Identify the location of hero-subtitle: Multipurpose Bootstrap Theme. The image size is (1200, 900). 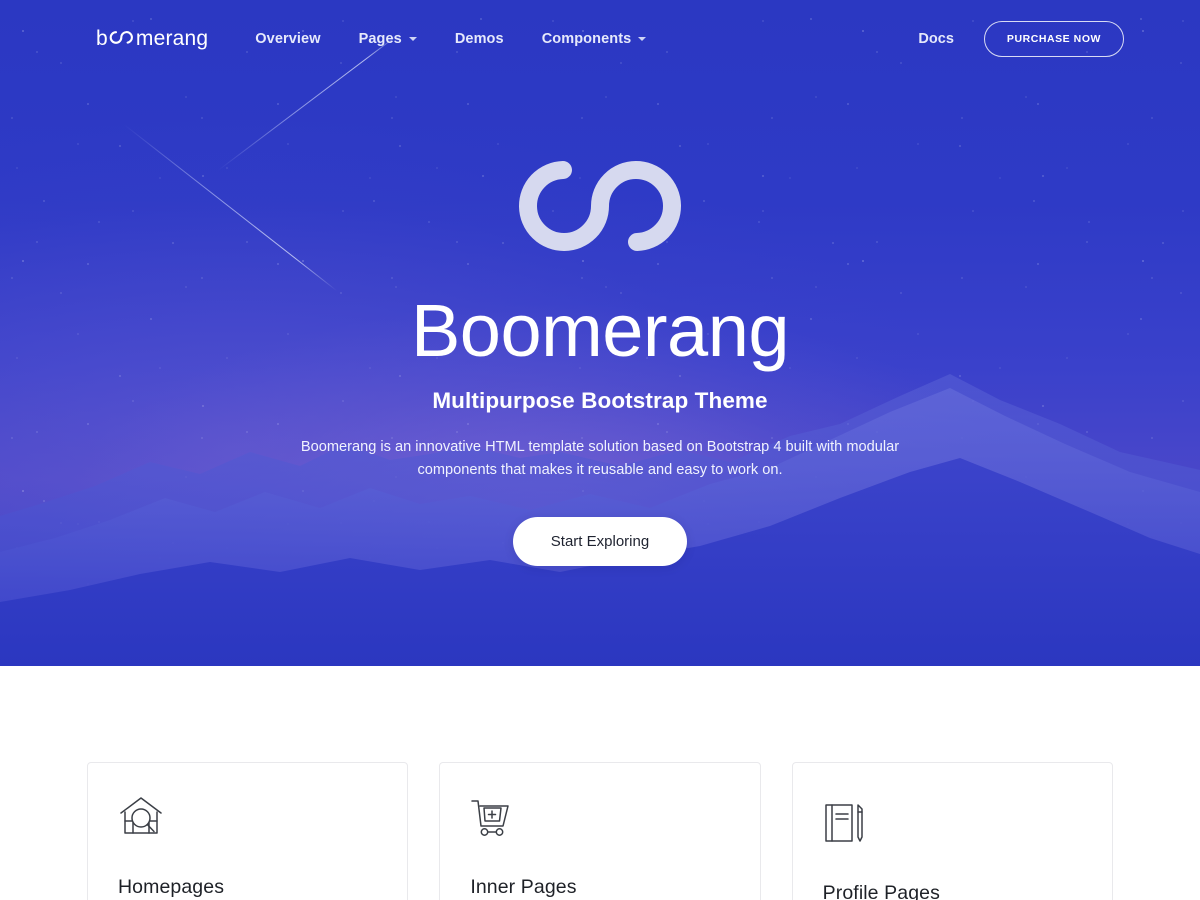
(600, 400).